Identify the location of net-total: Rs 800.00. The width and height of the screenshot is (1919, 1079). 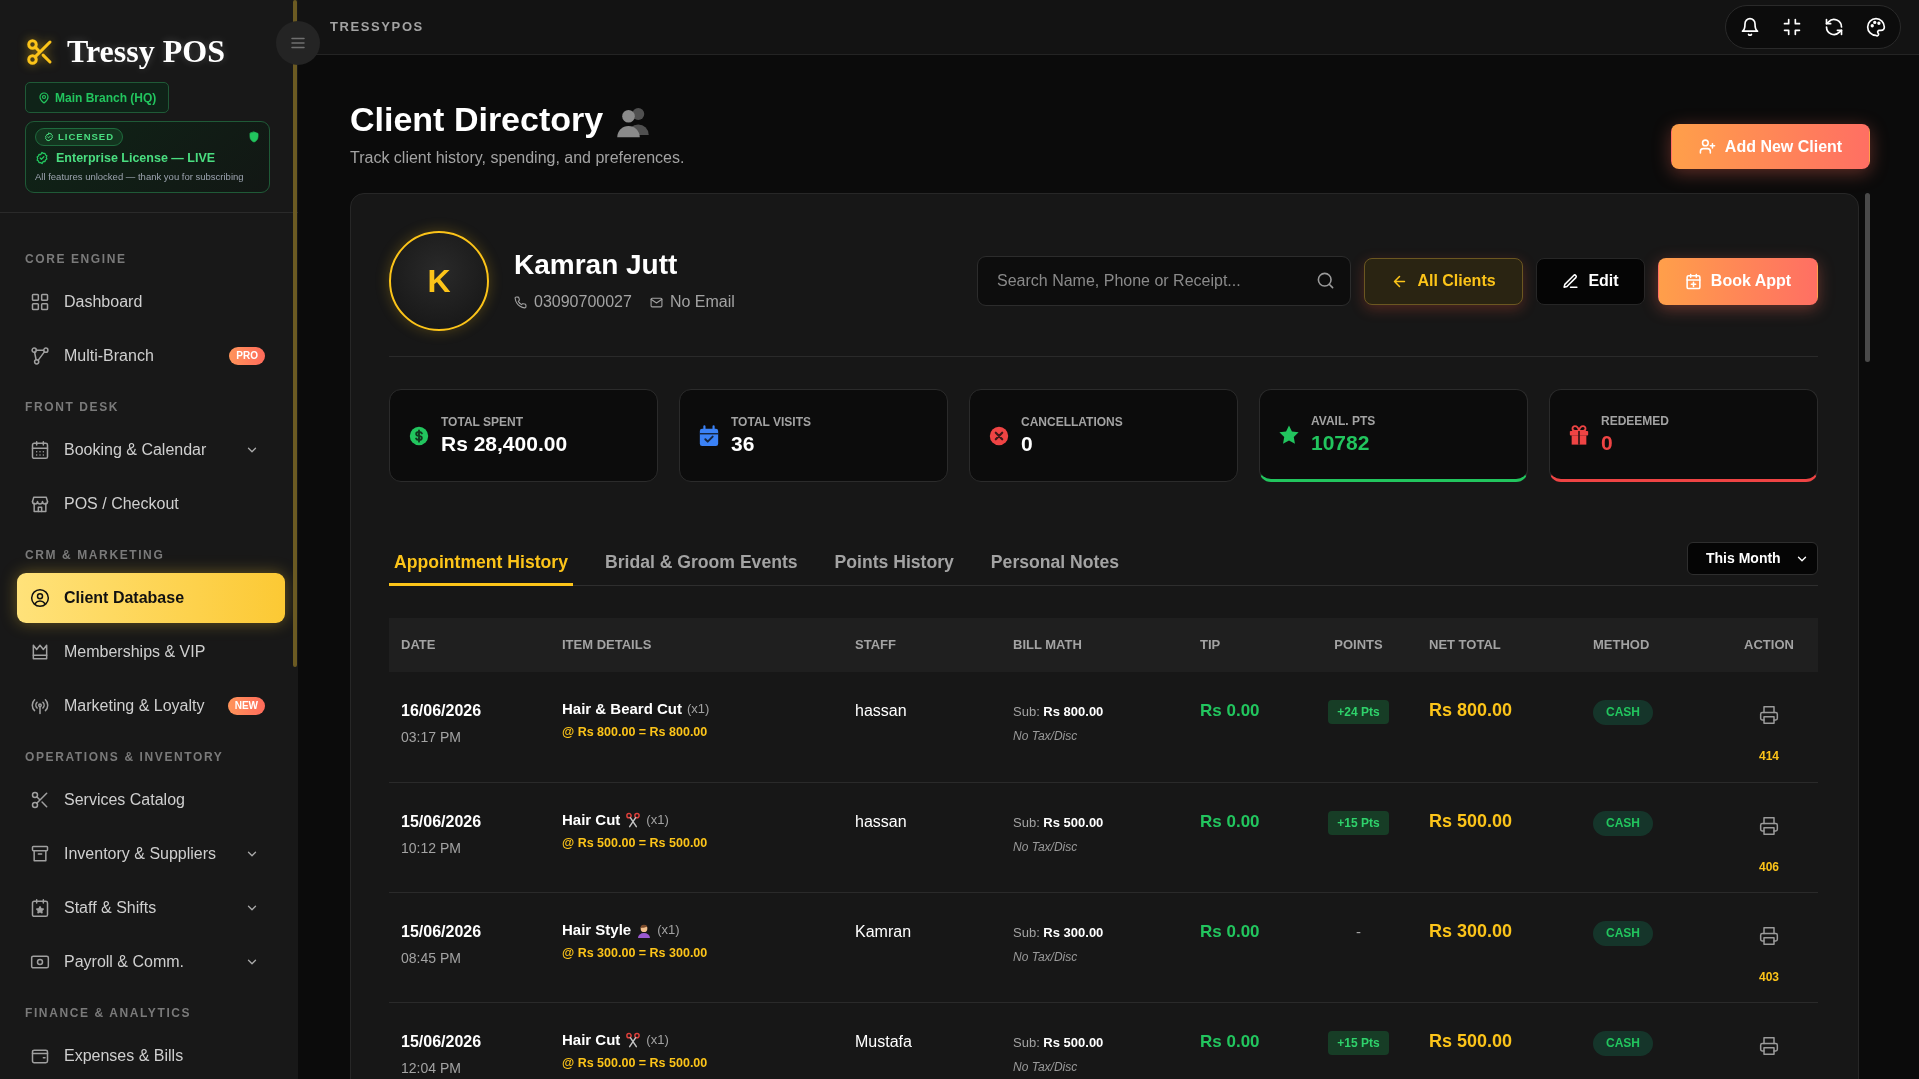
(1471, 710).